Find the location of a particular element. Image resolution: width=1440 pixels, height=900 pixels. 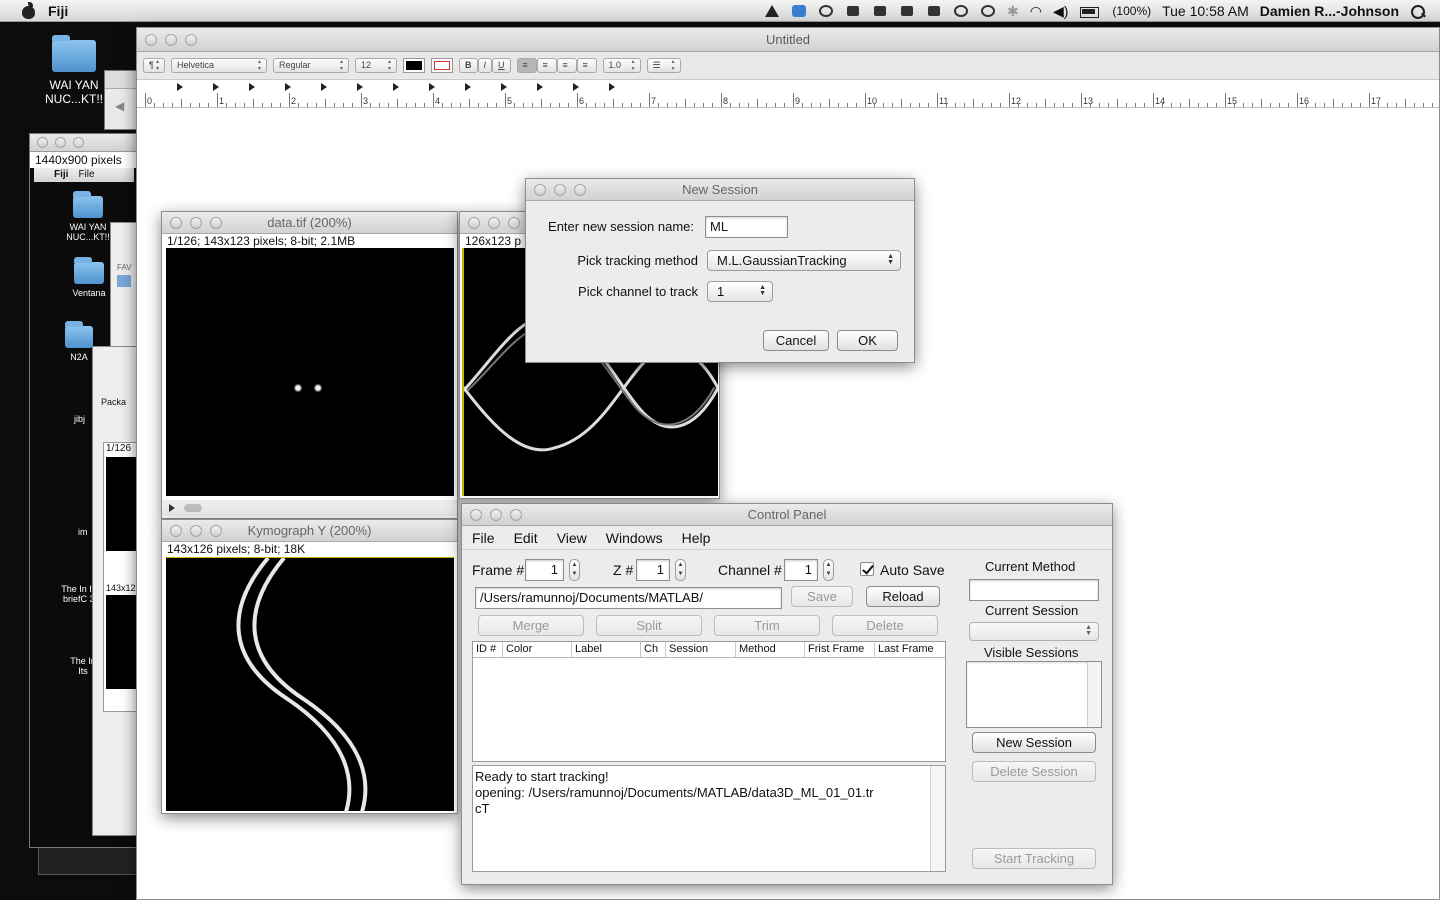

current-method-field is located at coordinates (1034, 590).